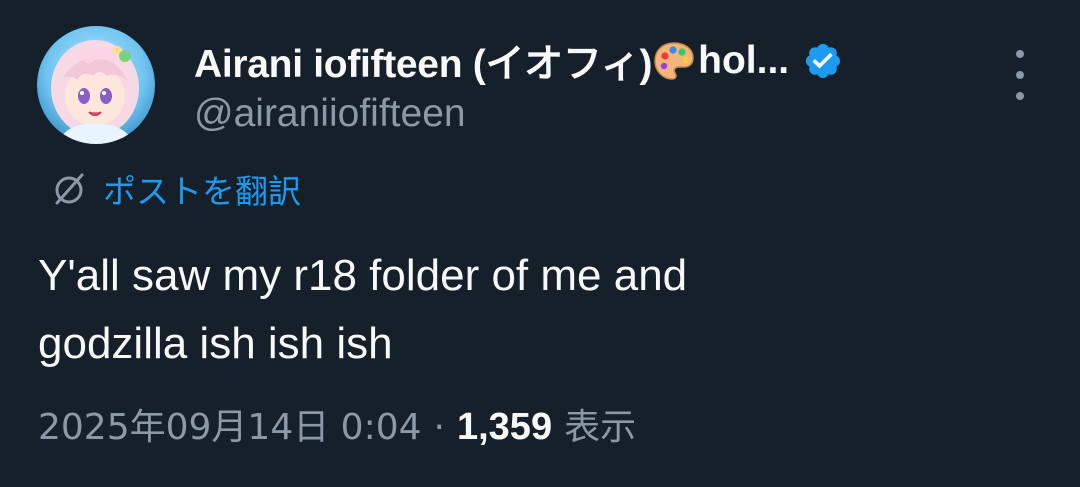 The height and width of the screenshot is (487, 1080). I want to click on avatar-image, so click(96, 85).